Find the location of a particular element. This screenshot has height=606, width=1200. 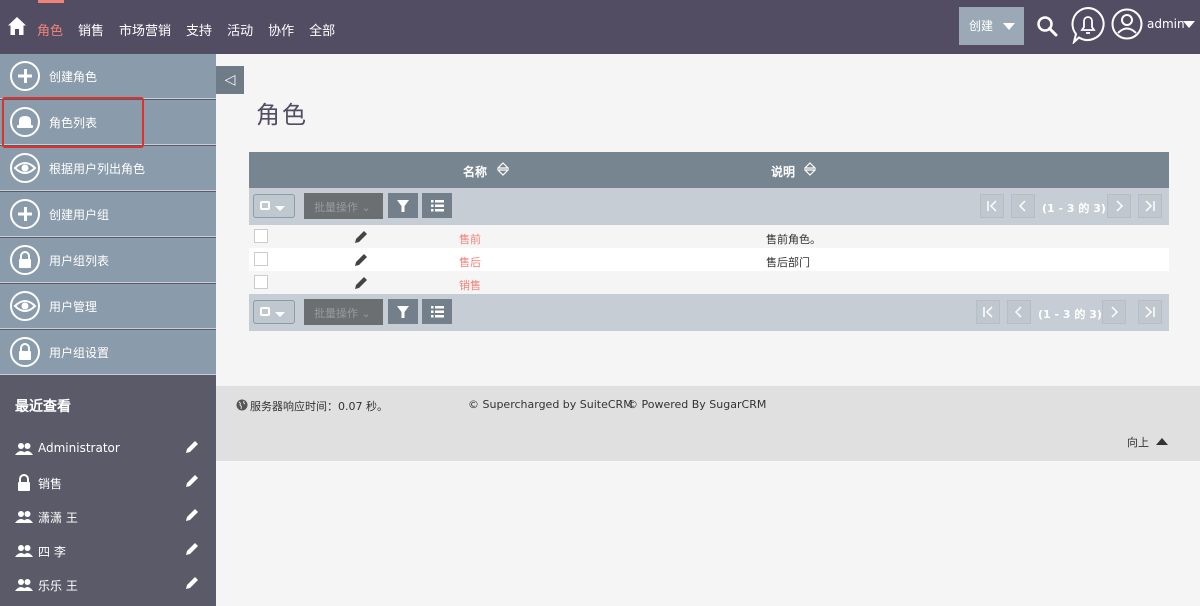

suitecrm-credit-link: © Supercharged by SuiteCRM is located at coordinates (550, 404).